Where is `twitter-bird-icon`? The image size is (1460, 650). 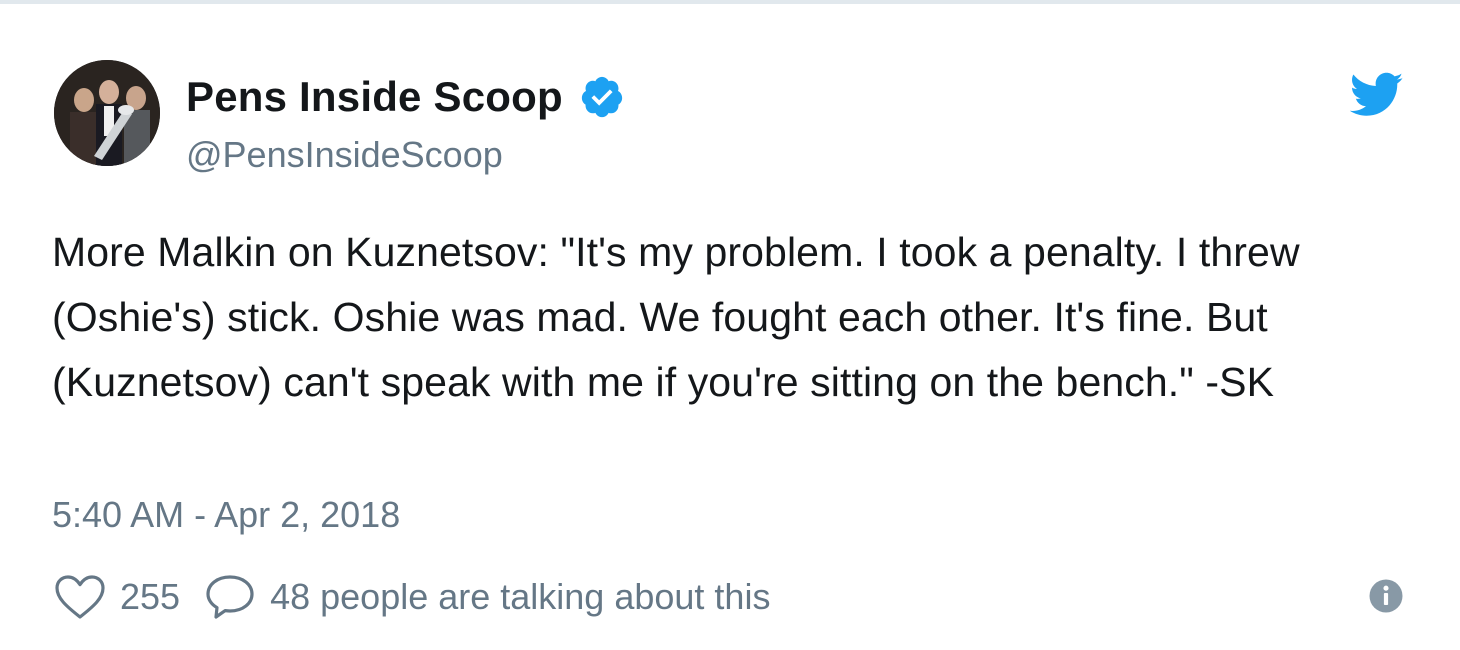
twitter-bird-icon is located at coordinates (1376, 95).